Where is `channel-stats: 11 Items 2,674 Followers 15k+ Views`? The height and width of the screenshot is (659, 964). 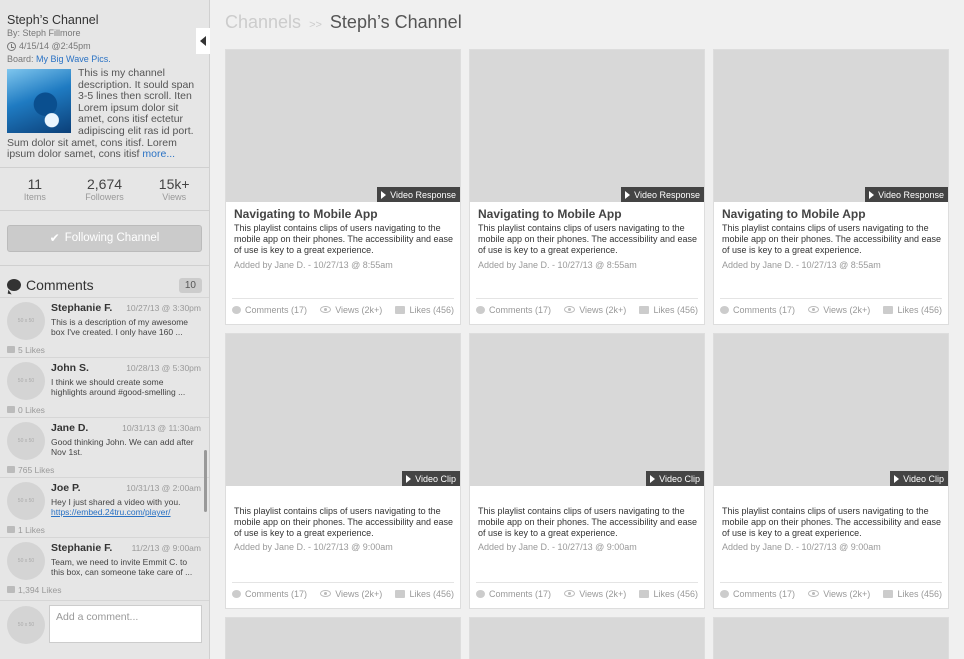
channel-stats: 11 Items 2,674 Followers 15k+ Views is located at coordinates (104, 188).